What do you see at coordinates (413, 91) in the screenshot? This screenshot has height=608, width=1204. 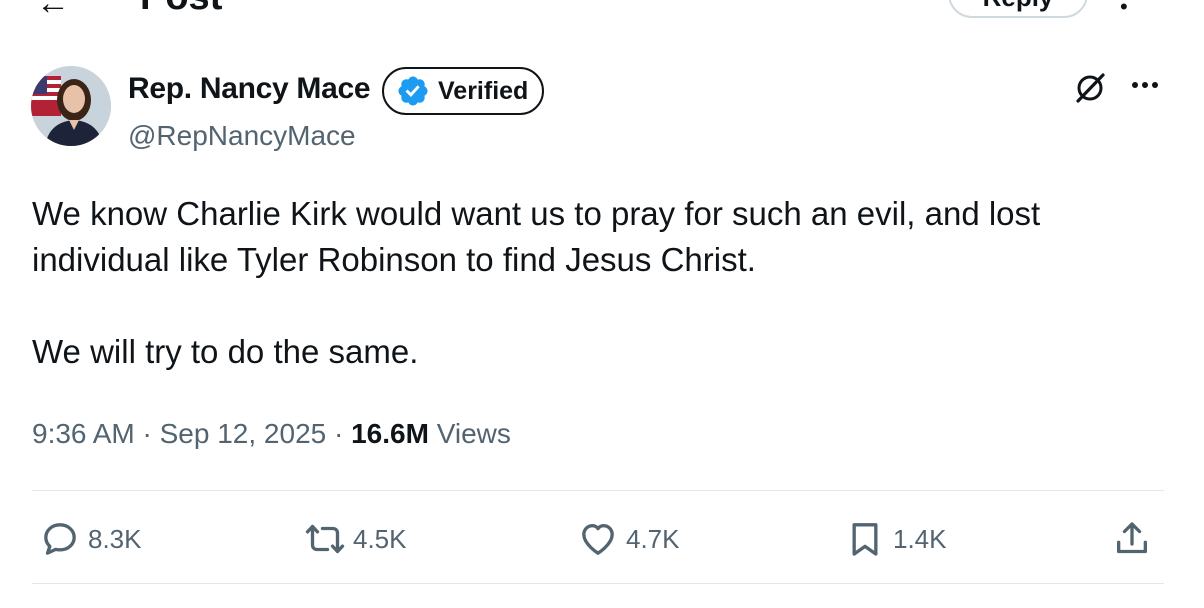 I see `verified-badge-icon` at bounding box center [413, 91].